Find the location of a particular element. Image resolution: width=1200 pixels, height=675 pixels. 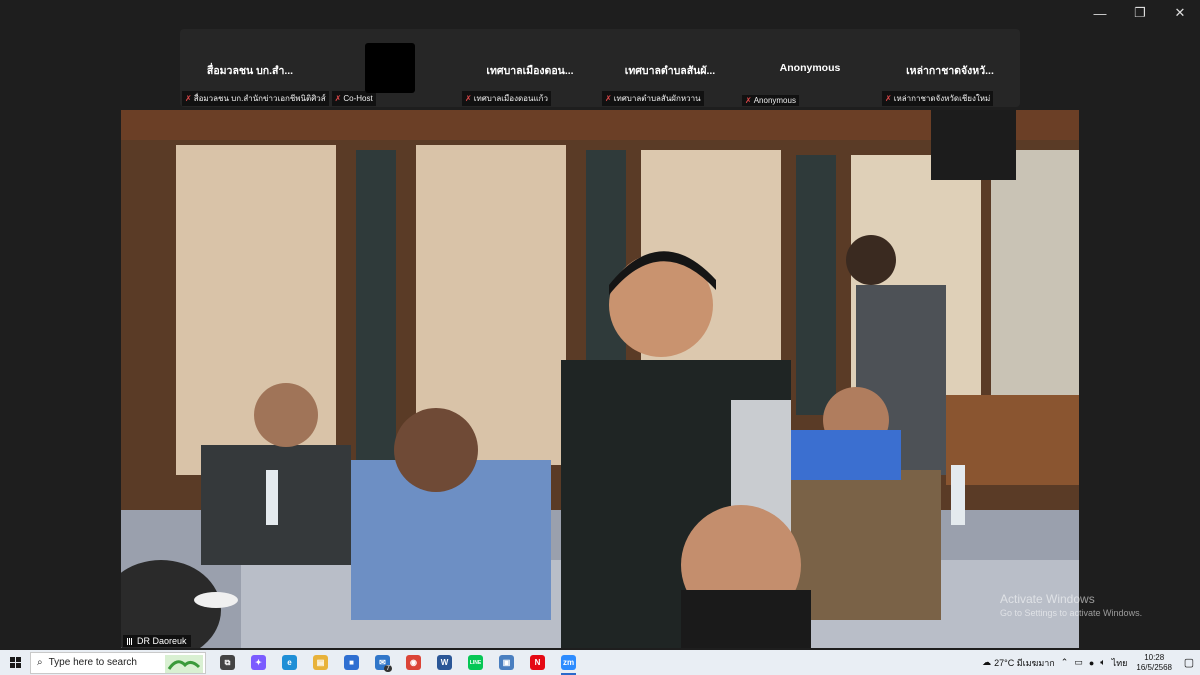

taskbar-app-zoom: zm is located at coordinates (568, 662).